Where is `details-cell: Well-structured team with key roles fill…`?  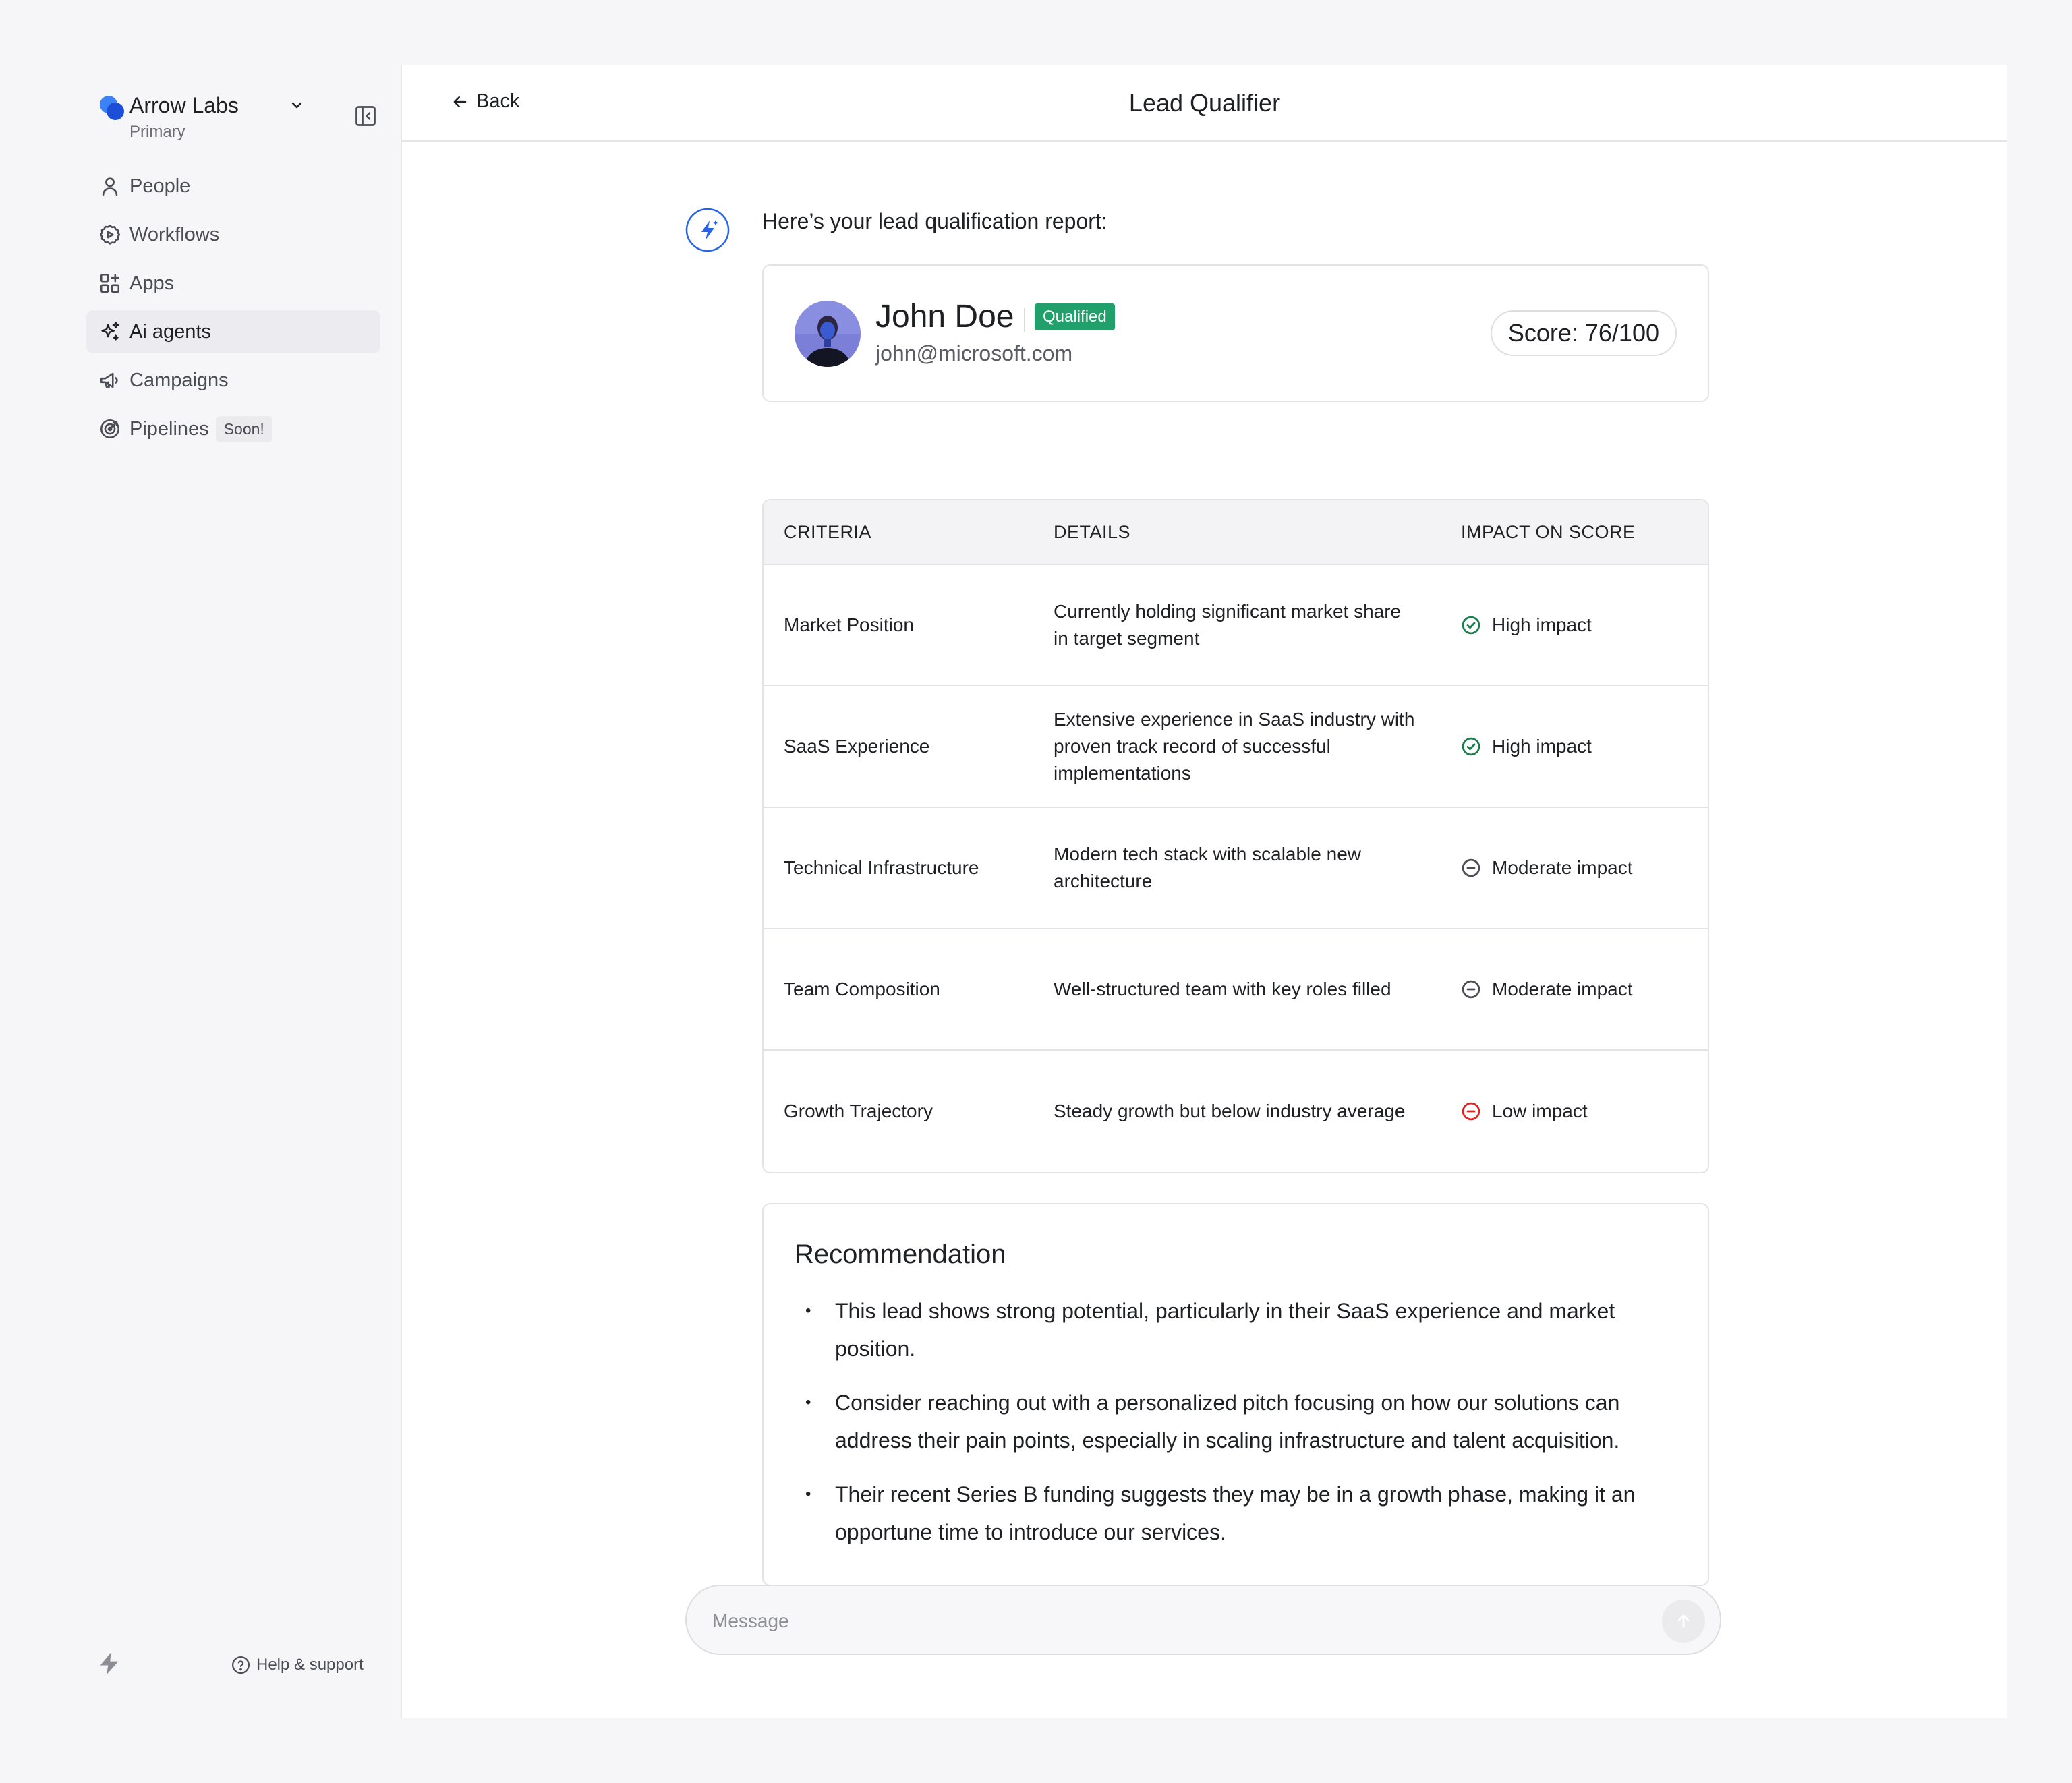
details-cell: Well-structured team with key roles fill… is located at coordinates (1222, 988).